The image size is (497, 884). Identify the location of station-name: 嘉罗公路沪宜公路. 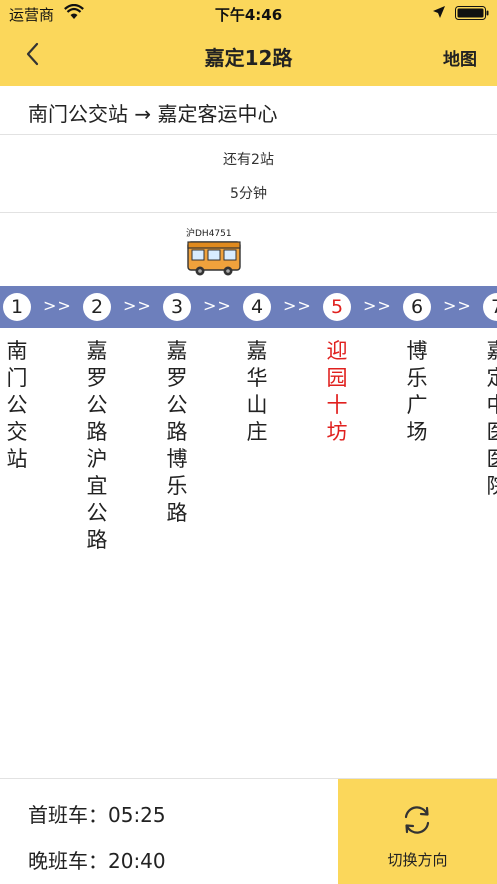
(97, 446).